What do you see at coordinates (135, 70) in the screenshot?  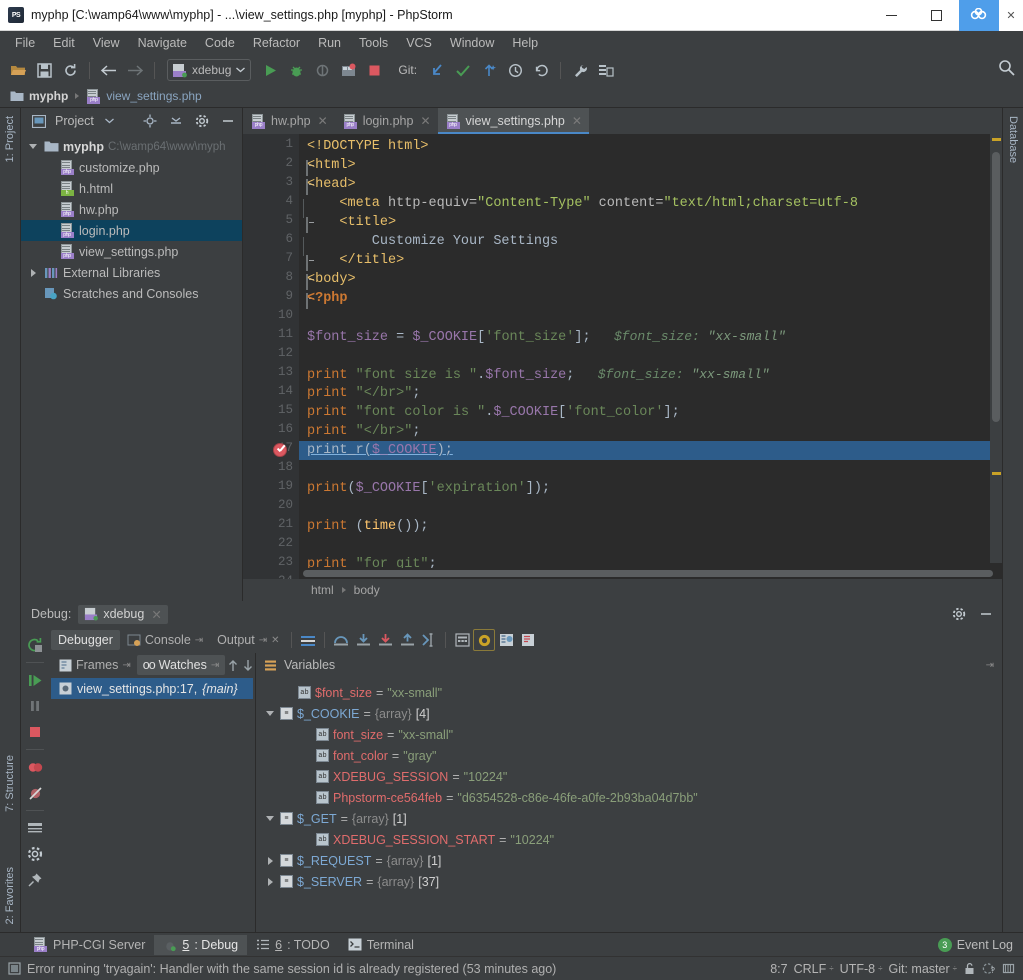 I see `navigate-forward-button` at bounding box center [135, 70].